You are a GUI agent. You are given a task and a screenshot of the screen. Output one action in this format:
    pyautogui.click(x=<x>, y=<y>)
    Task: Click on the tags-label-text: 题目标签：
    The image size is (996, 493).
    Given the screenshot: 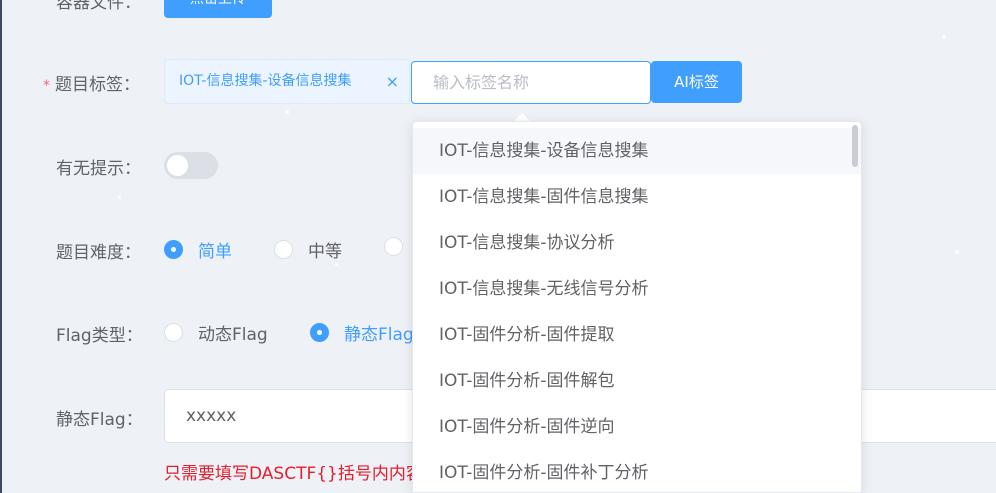 What is the action you would take?
    pyautogui.click(x=97, y=85)
    